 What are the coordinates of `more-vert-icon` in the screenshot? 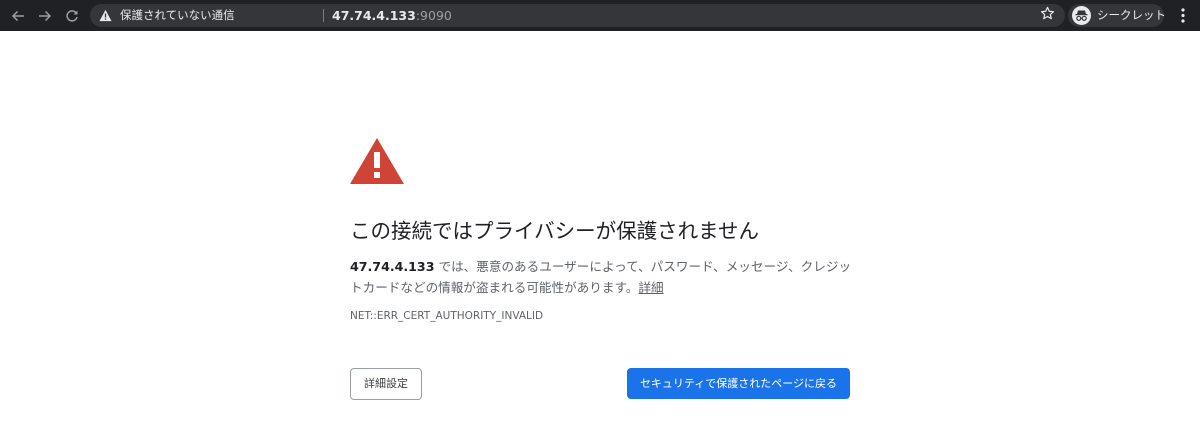 It's located at (1183, 15).